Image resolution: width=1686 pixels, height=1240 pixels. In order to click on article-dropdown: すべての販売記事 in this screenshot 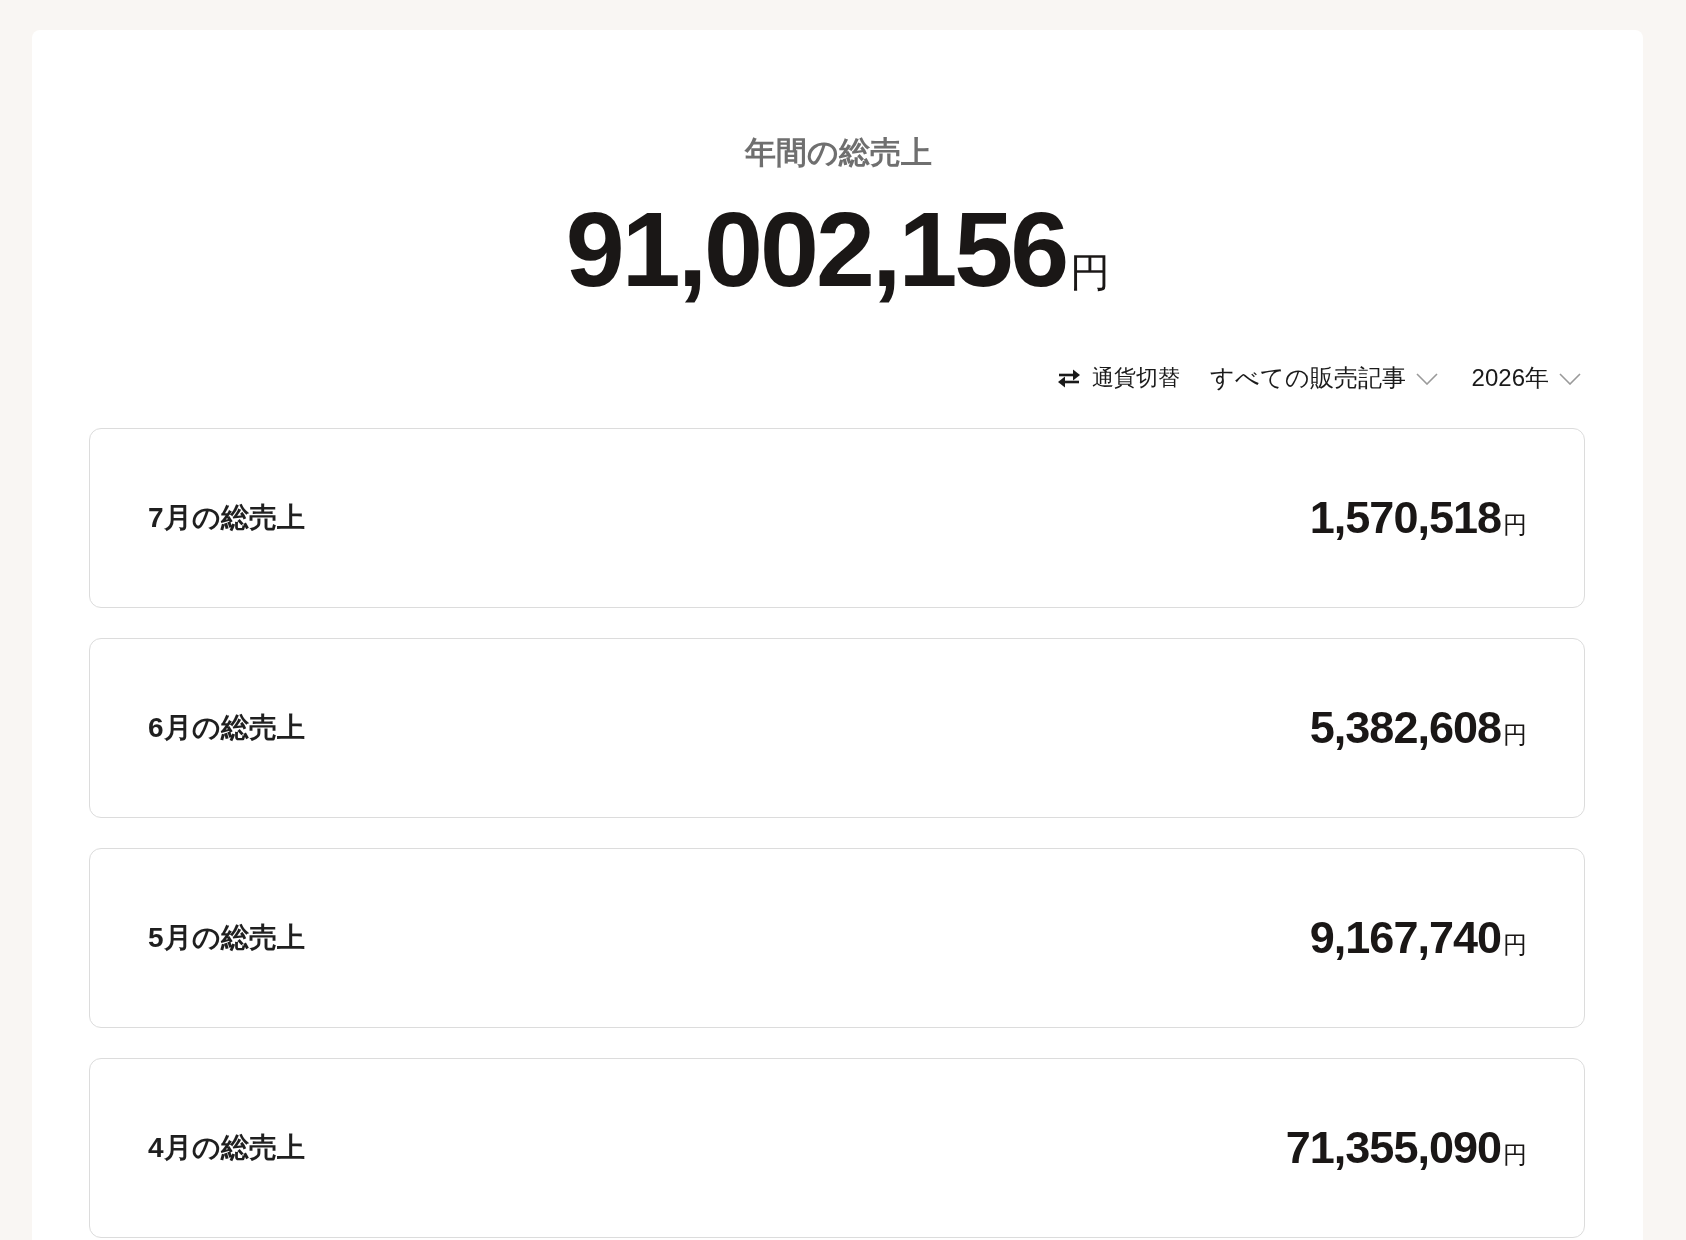, I will do `click(1323, 378)`.